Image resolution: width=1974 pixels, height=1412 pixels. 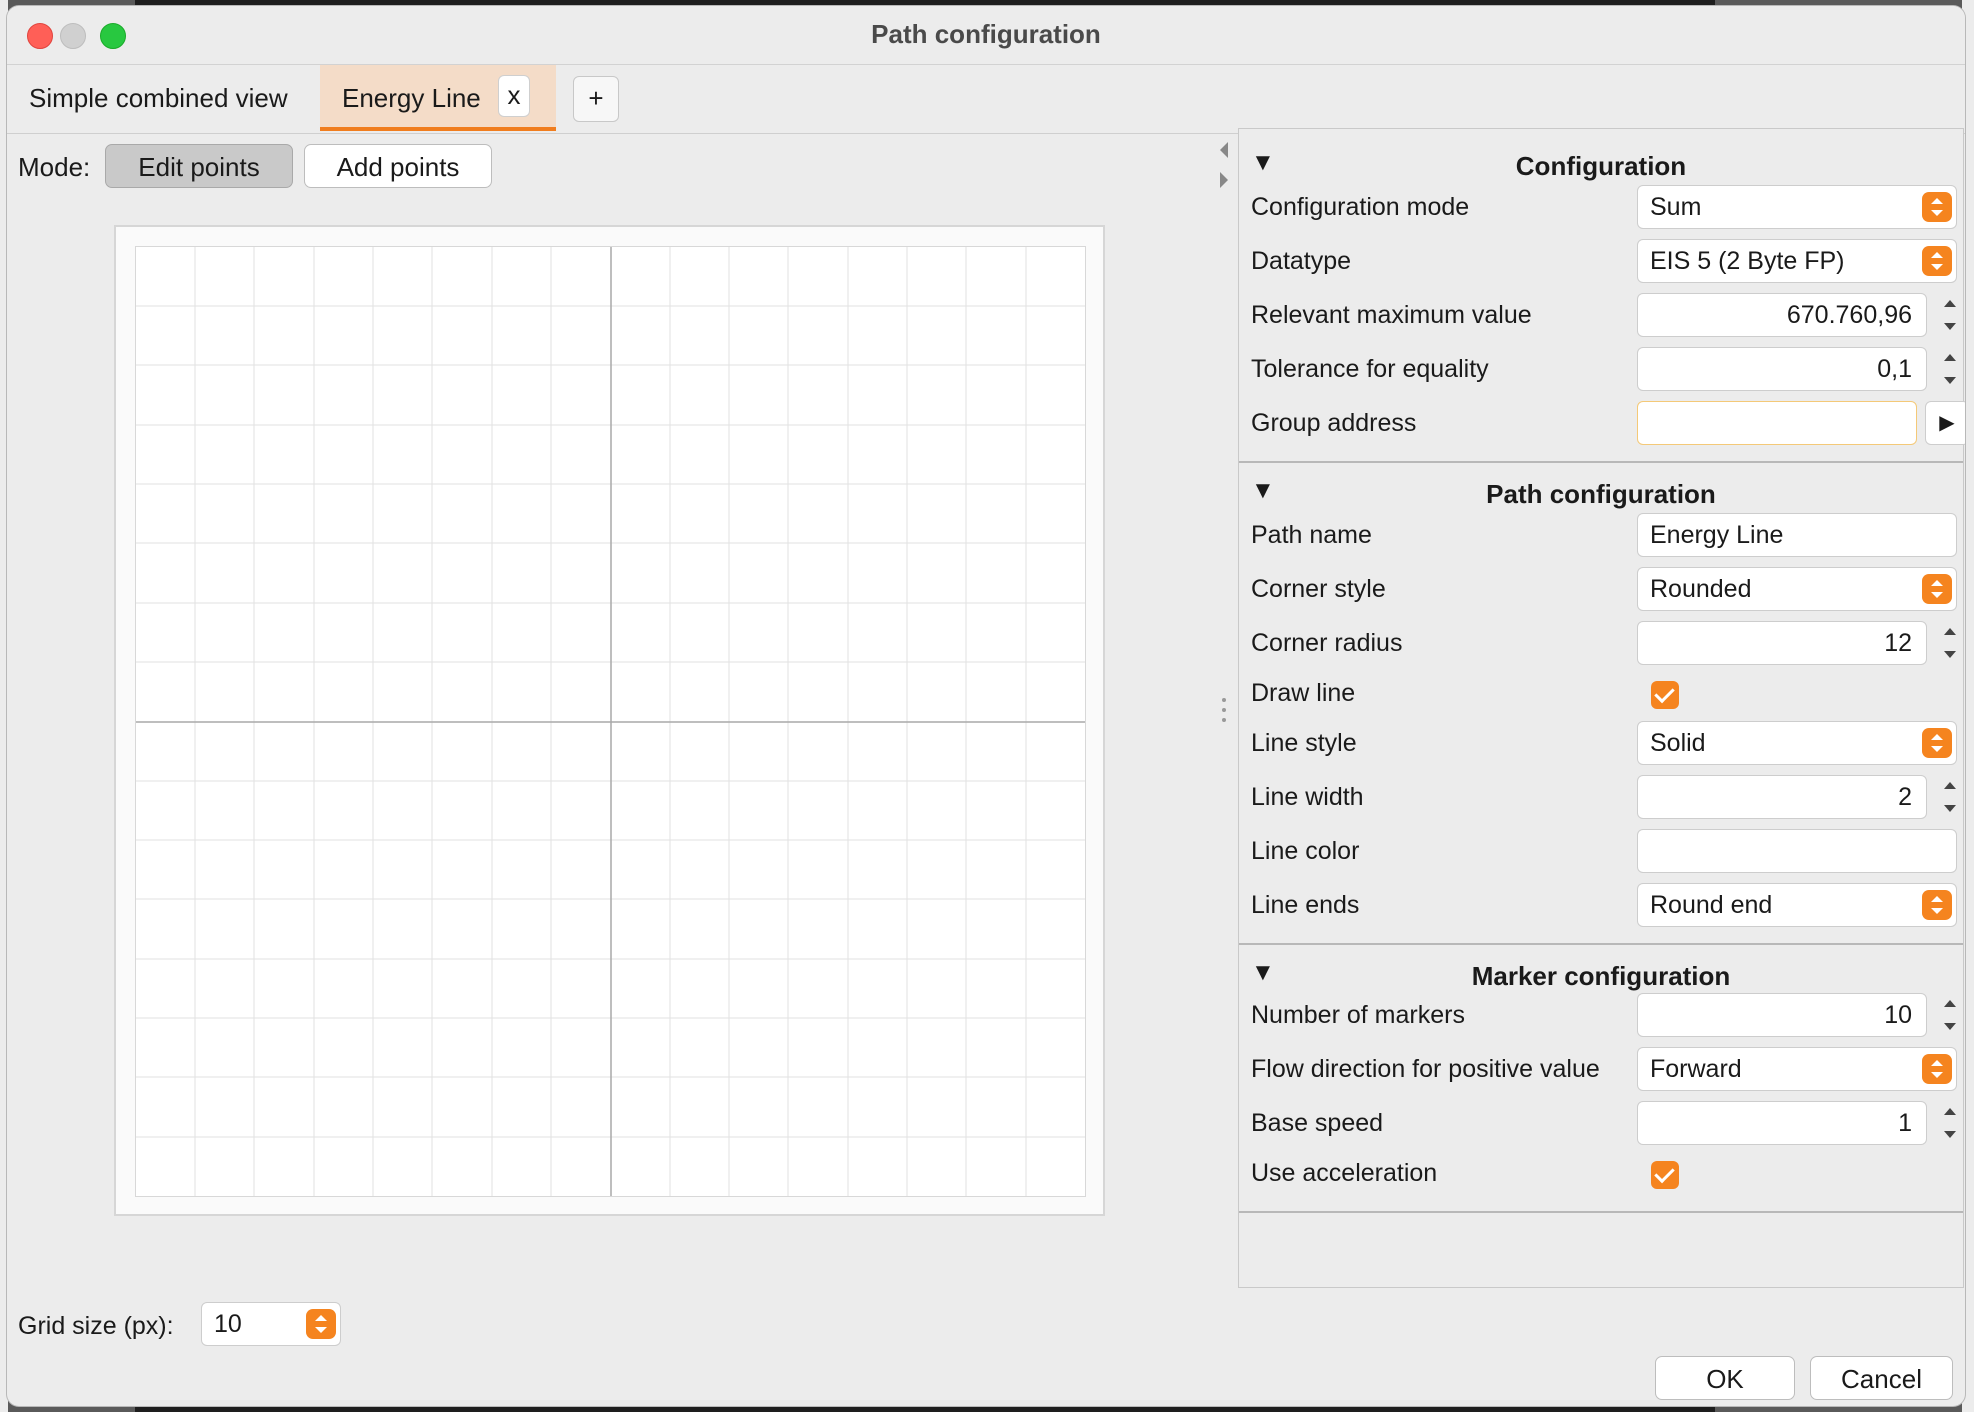 What do you see at coordinates (1311, 535) in the screenshot?
I see `path-name-label: Path name` at bounding box center [1311, 535].